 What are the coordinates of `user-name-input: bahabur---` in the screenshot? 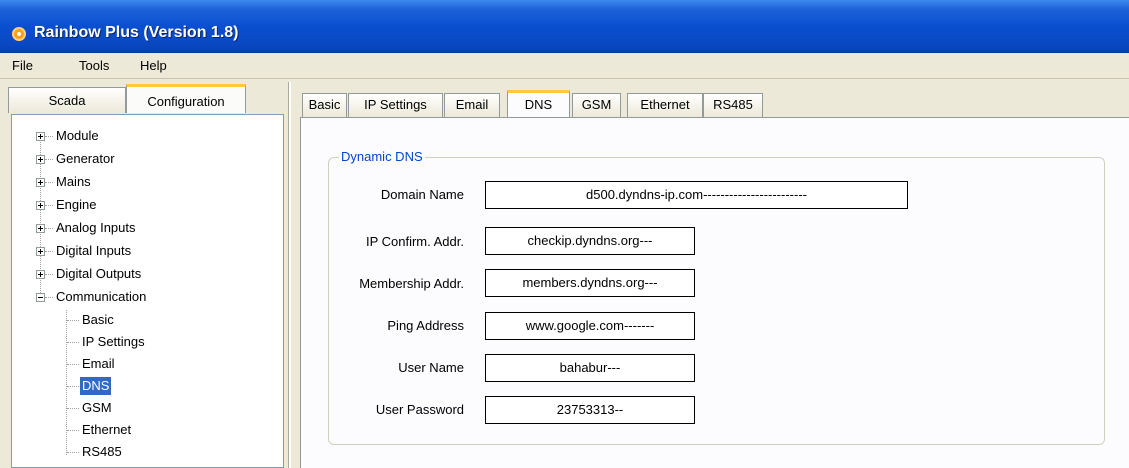 It's located at (590, 368).